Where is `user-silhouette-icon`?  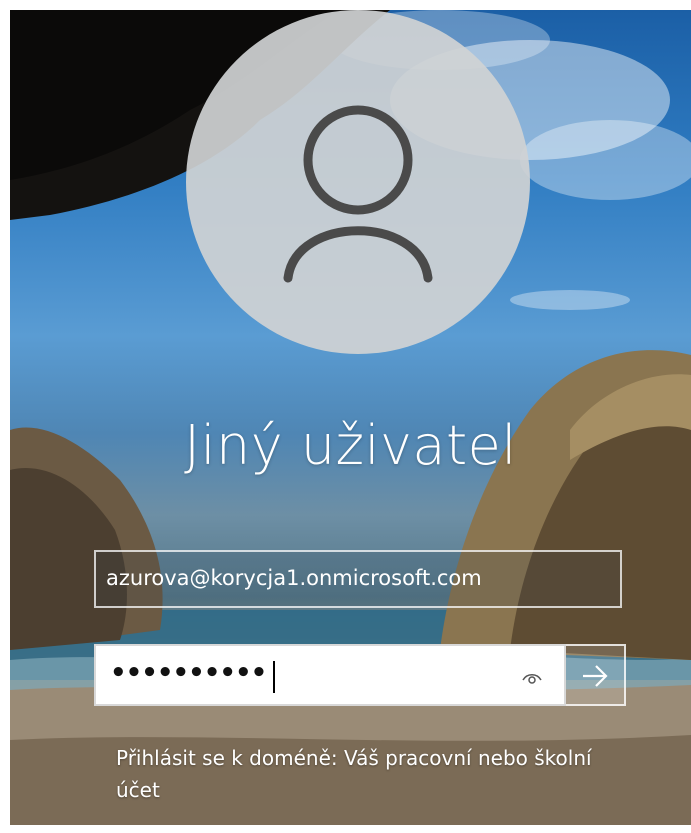 user-silhouette-icon is located at coordinates (358, 194).